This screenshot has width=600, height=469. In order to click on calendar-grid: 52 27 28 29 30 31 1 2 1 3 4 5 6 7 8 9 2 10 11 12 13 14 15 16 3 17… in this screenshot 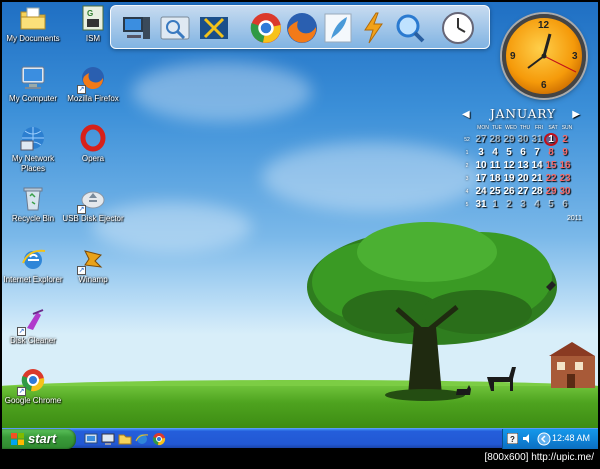, I will do `click(523, 172)`.